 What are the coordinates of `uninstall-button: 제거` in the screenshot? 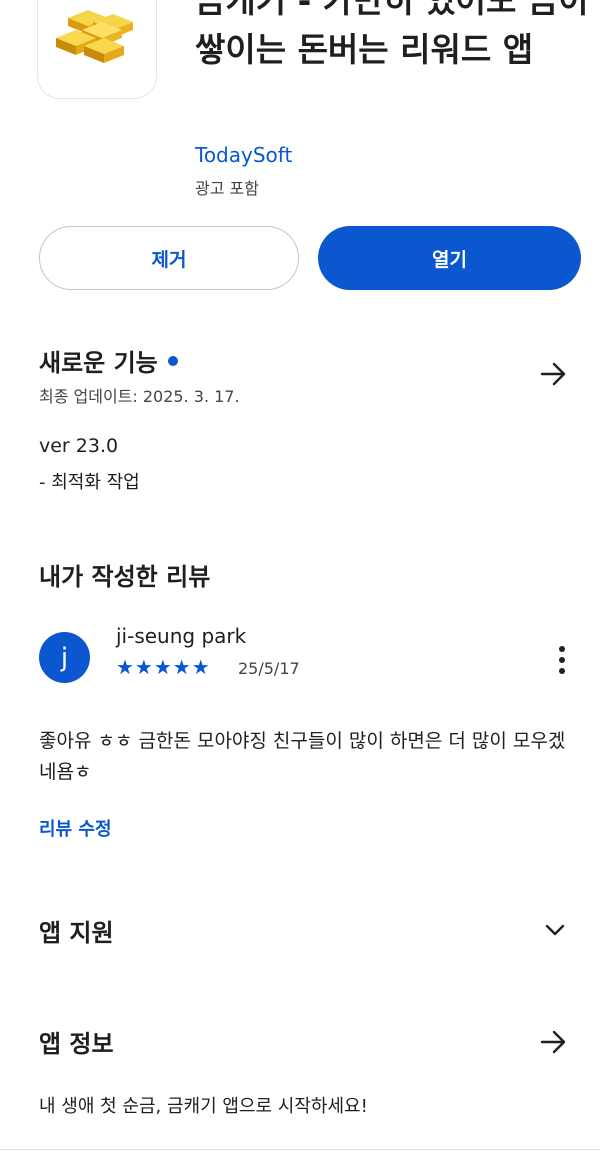 It's located at (169, 258).